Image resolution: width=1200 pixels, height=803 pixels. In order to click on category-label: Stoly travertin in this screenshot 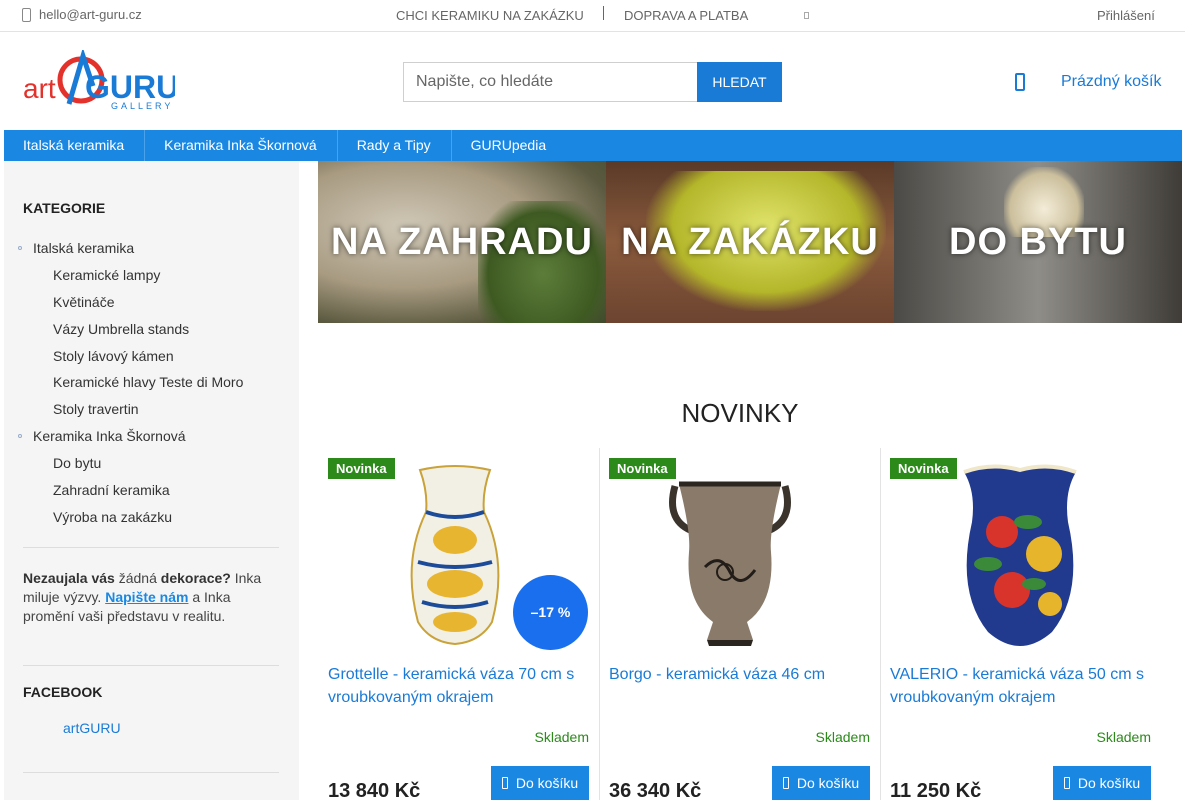, I will do `click(96, 409)`.